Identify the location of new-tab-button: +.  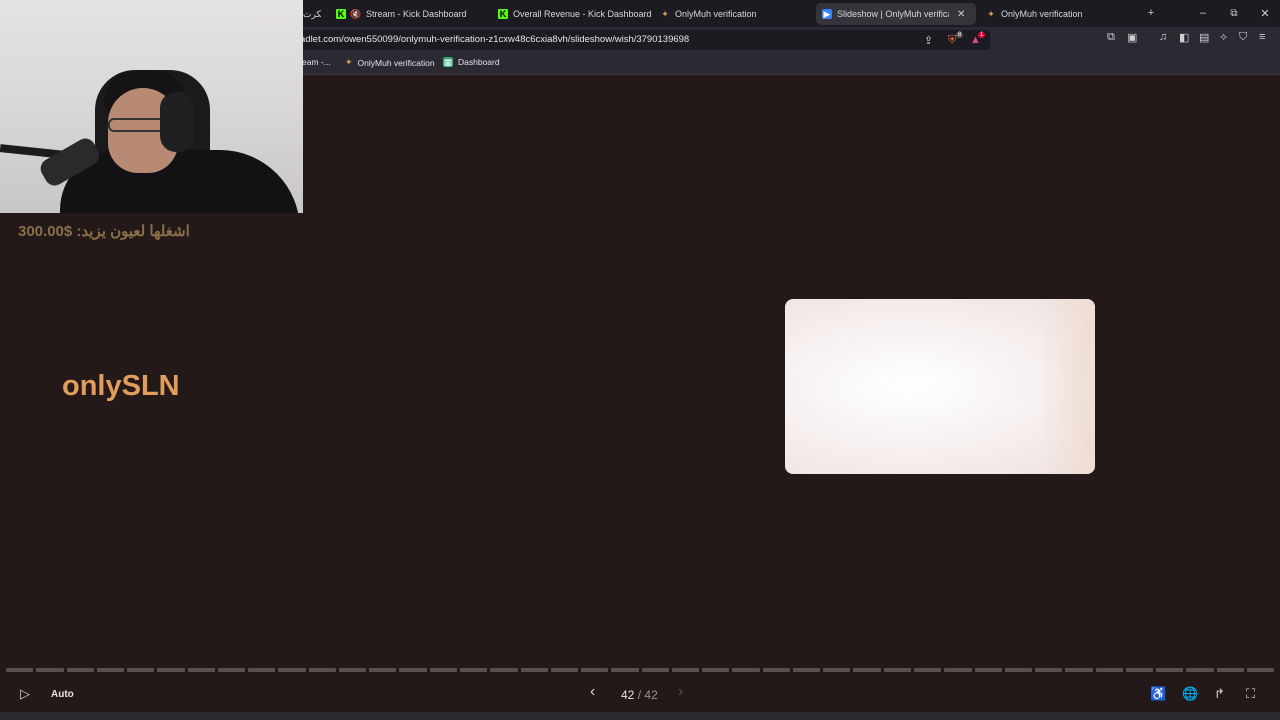
(1151, 13).